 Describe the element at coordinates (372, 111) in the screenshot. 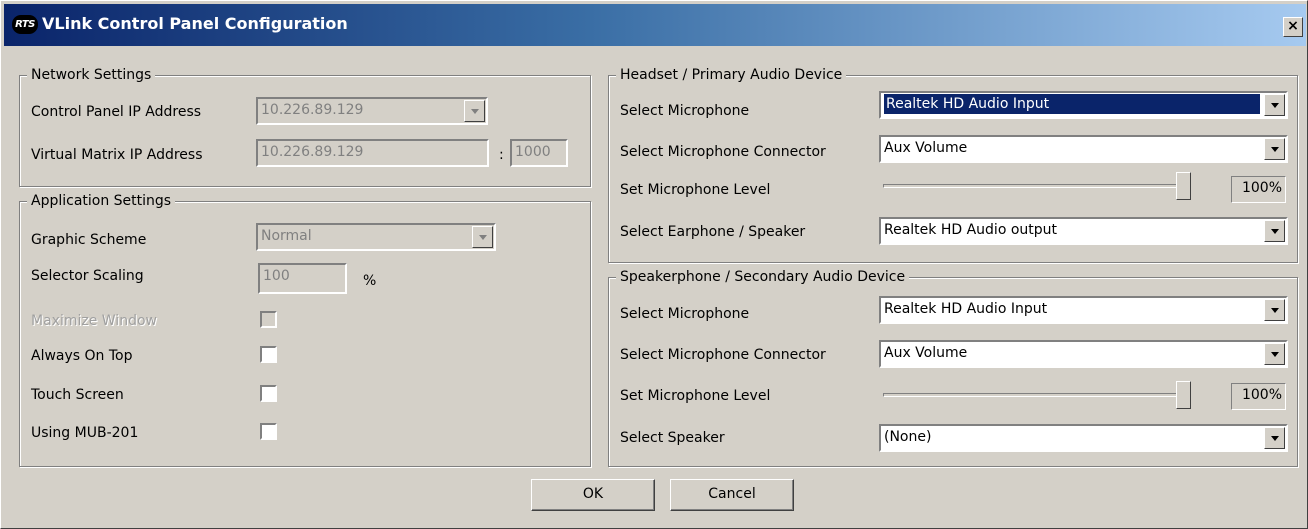

I see `cp-ip-dropdown: 10.226.89.129` at that location.